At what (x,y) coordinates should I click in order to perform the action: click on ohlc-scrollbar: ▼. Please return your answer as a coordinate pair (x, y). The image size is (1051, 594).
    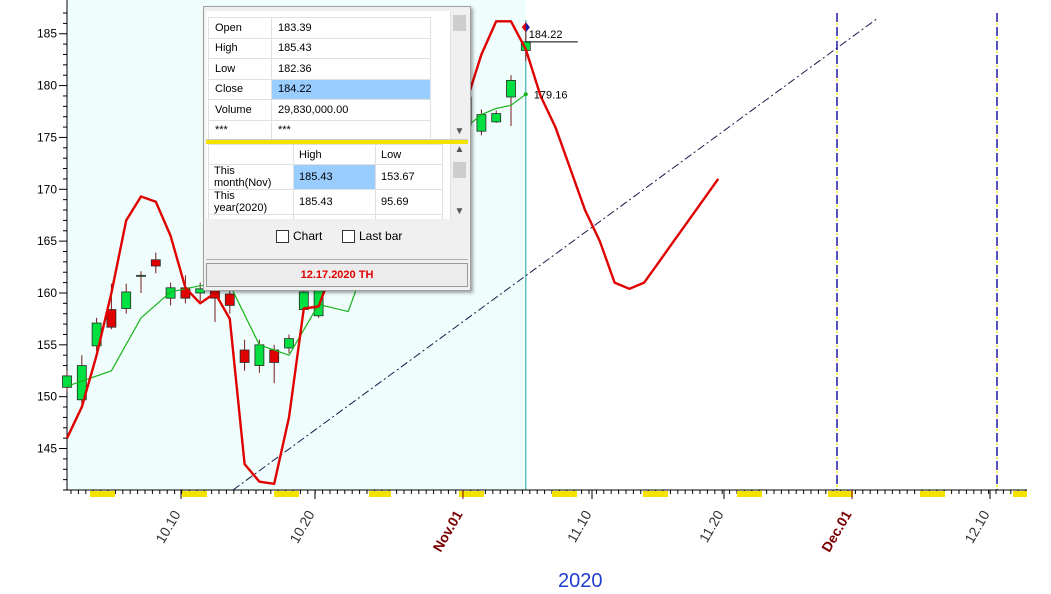
    Looking at the image, I should click on (459, 75).